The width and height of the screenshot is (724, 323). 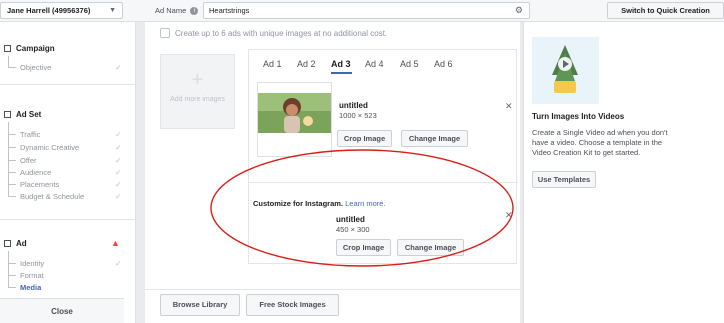 I want to click on sidebar-item-budget-schedule: Budget & Schedule, so click(x=52, y=196).